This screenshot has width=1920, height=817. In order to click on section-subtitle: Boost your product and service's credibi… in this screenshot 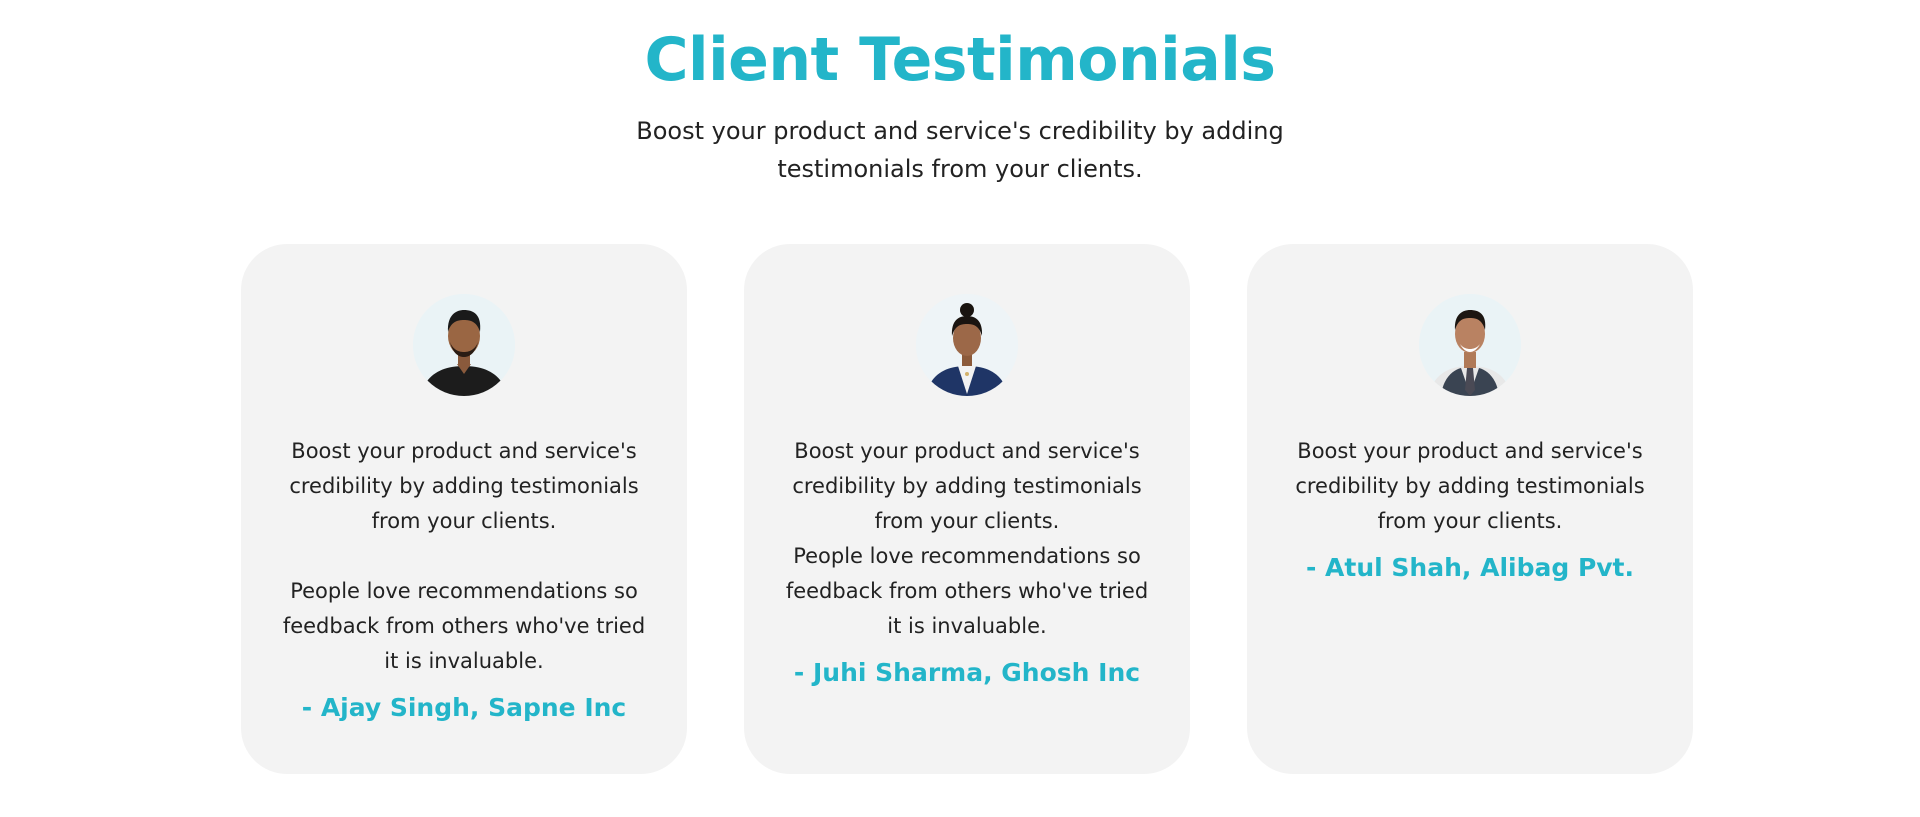, I will do `click(960, 150)`.